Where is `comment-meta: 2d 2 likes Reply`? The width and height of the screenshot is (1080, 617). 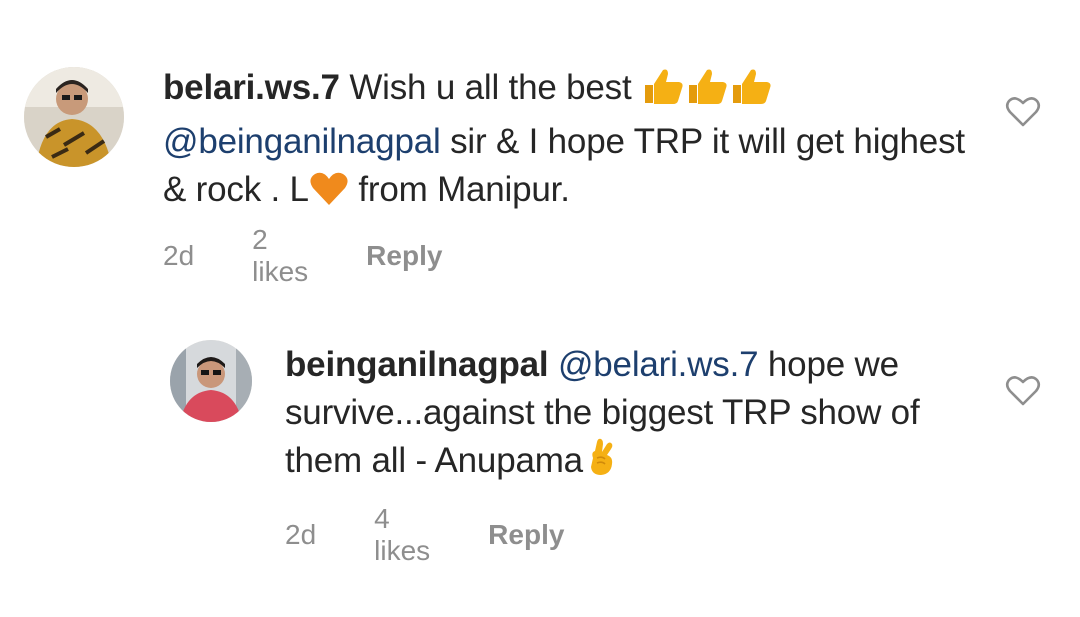
comment-meta: 2d 2 likes Reply is located at coordinates (302, 256).